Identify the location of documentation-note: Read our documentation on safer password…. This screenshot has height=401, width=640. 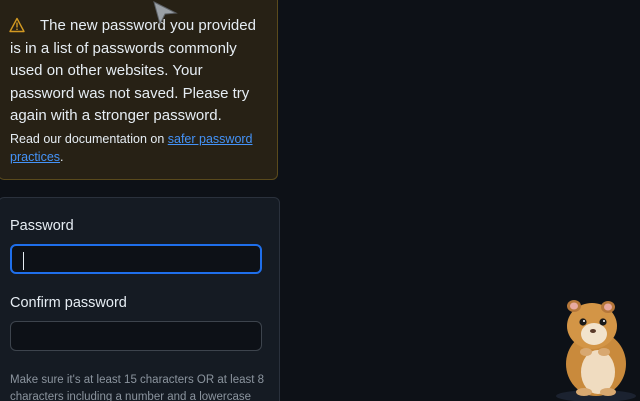
(139, 148).